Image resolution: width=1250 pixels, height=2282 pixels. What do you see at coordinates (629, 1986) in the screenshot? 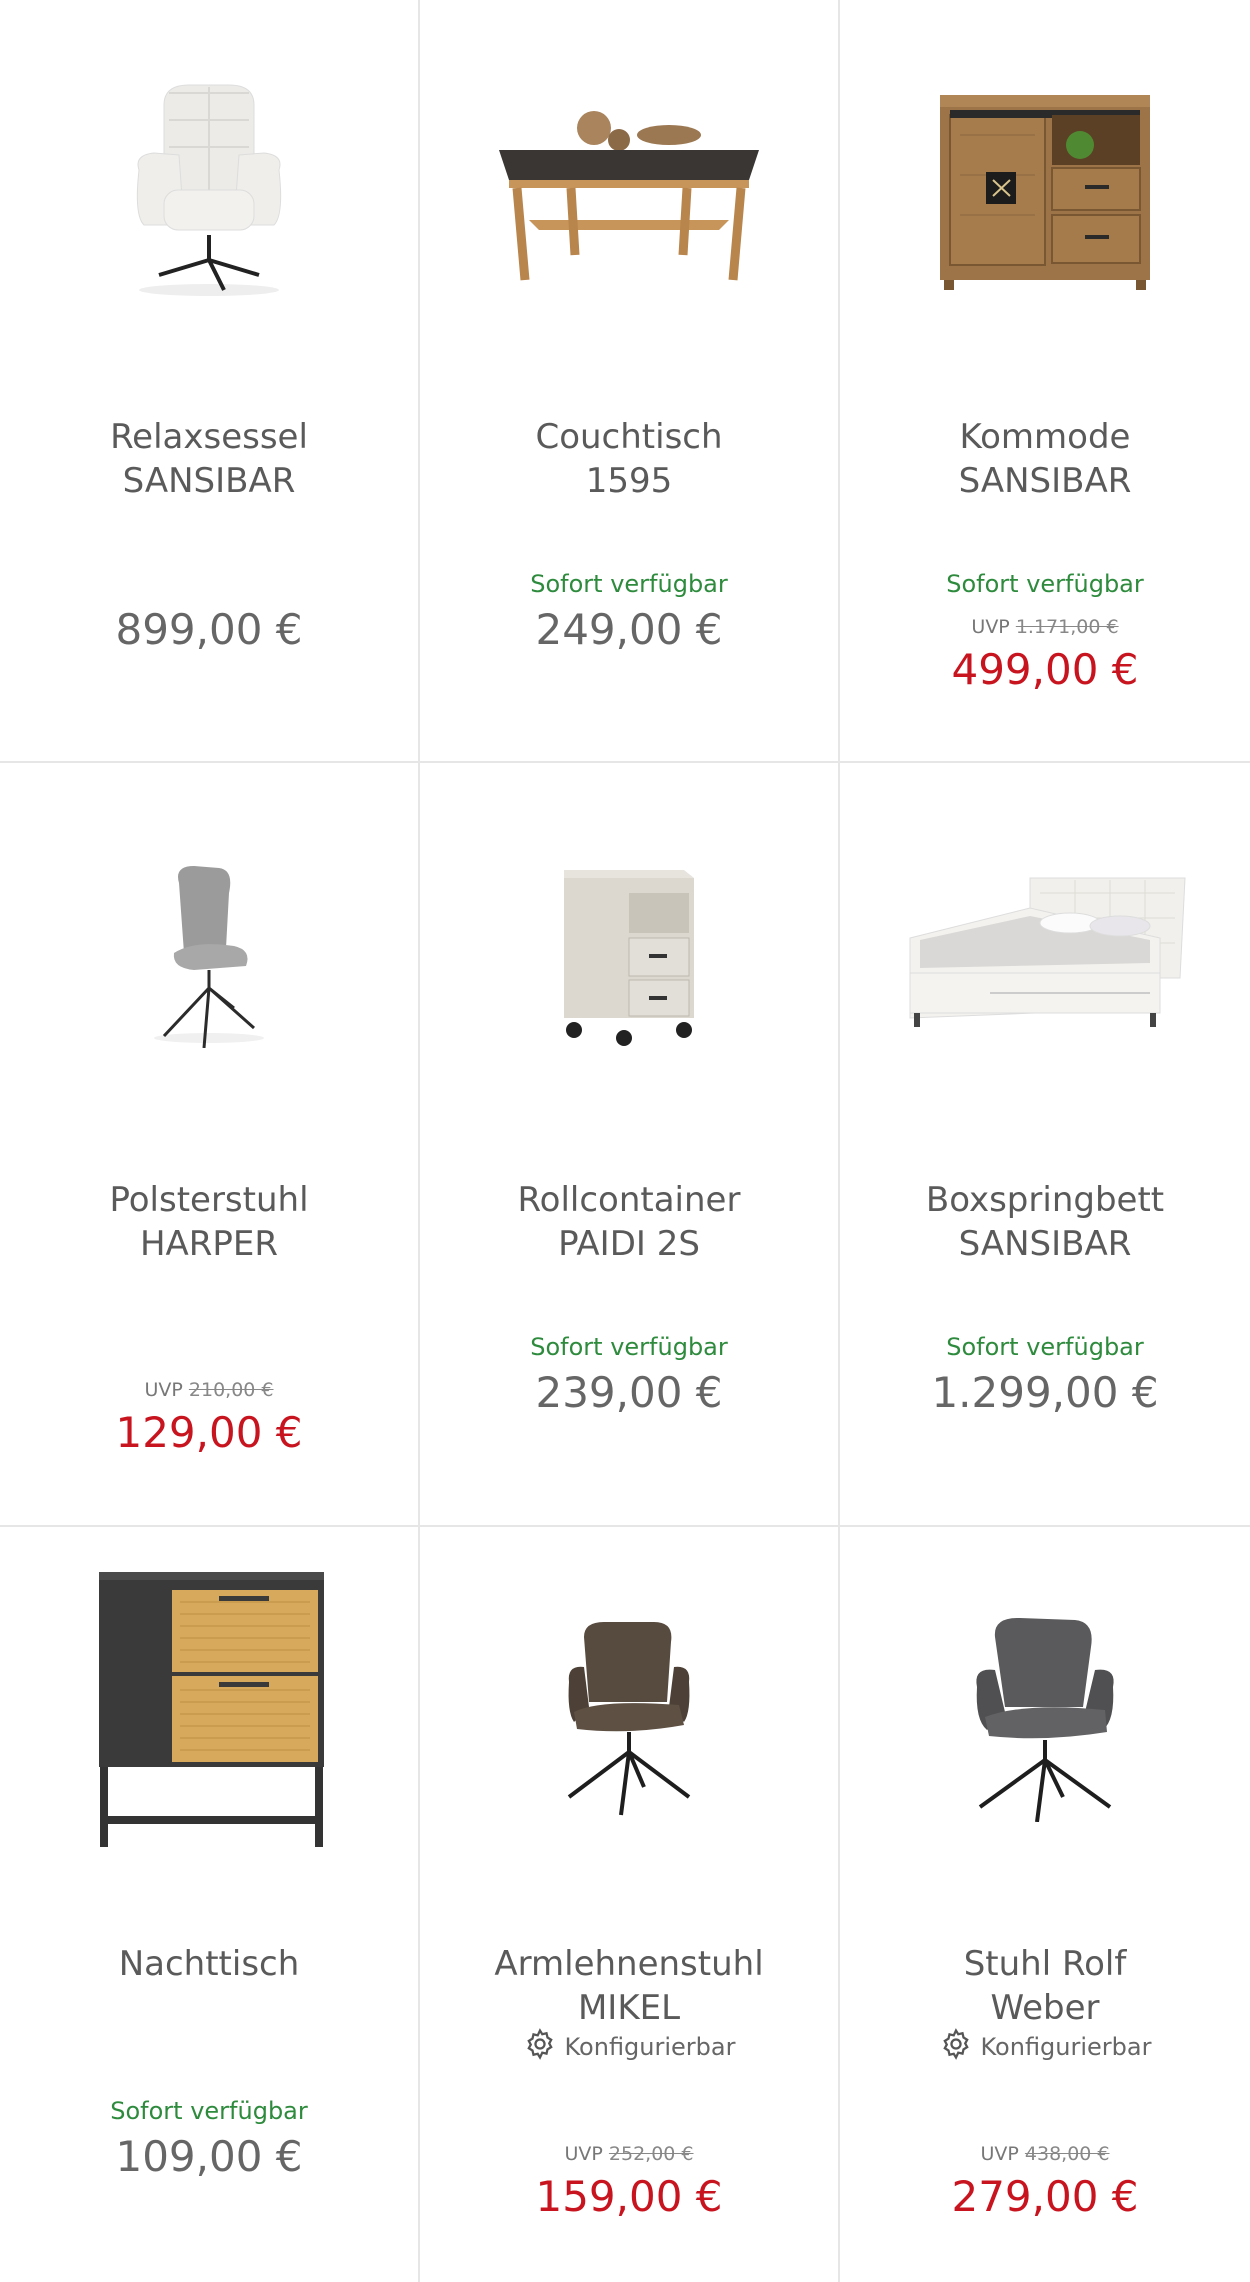
I see `product-name: Armlehnenstuhl MIKEL` at bounding box center [629, 1986].